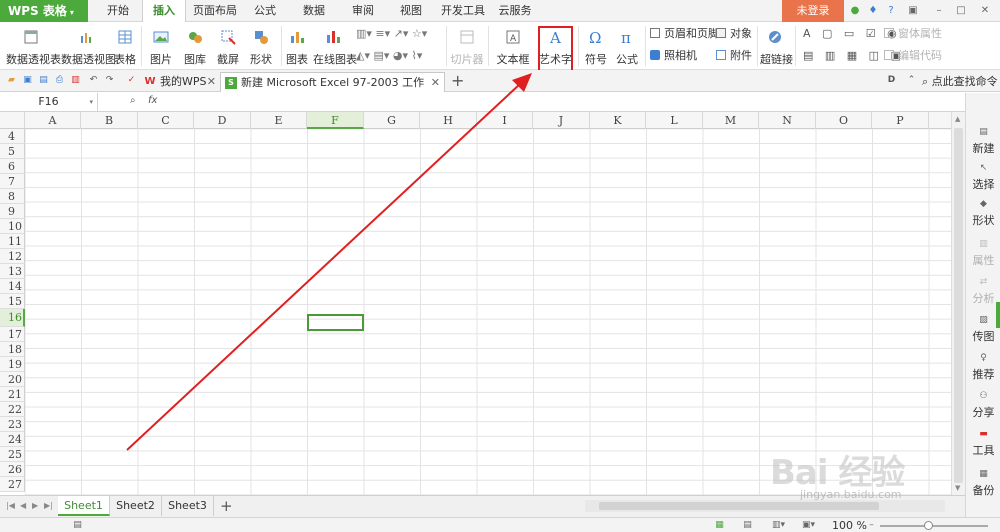 The height and width of the screenshot is (532, 1000). Describe the element at coordinates (12, 286) in the screenshot. I see `row-header: 14` at that location.